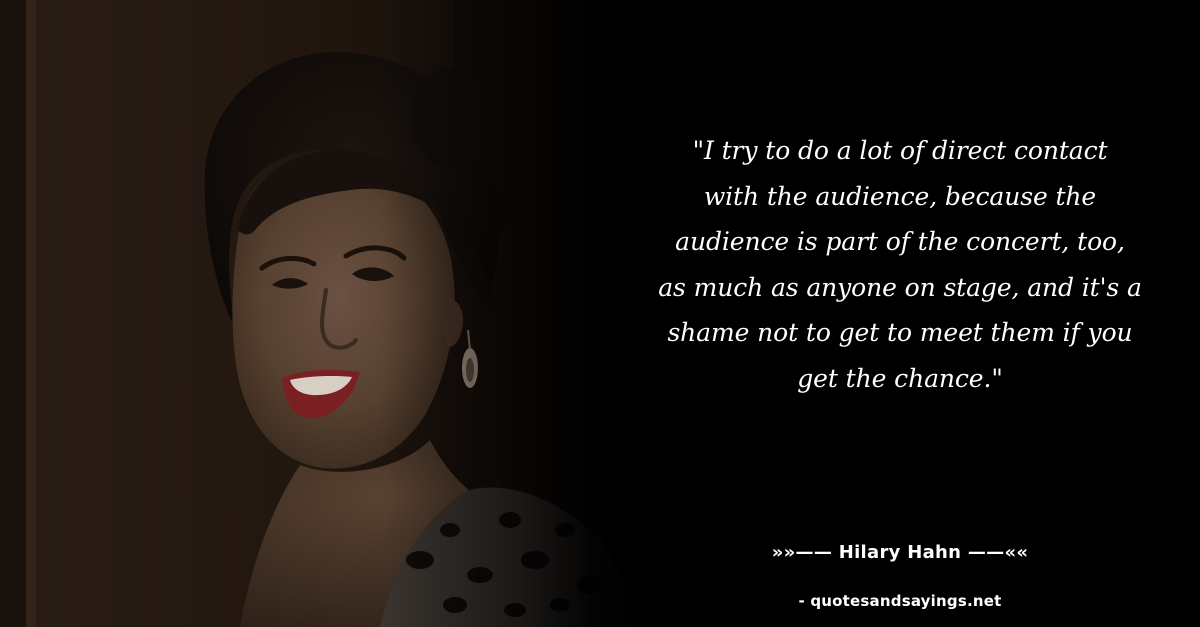 The image size is (1200, 627). What do you see at coordinates (900, 552) in the screenshot?
I see `quote-author: »»—— Hilary Hahn ——««` at bounding box center [900, 552].